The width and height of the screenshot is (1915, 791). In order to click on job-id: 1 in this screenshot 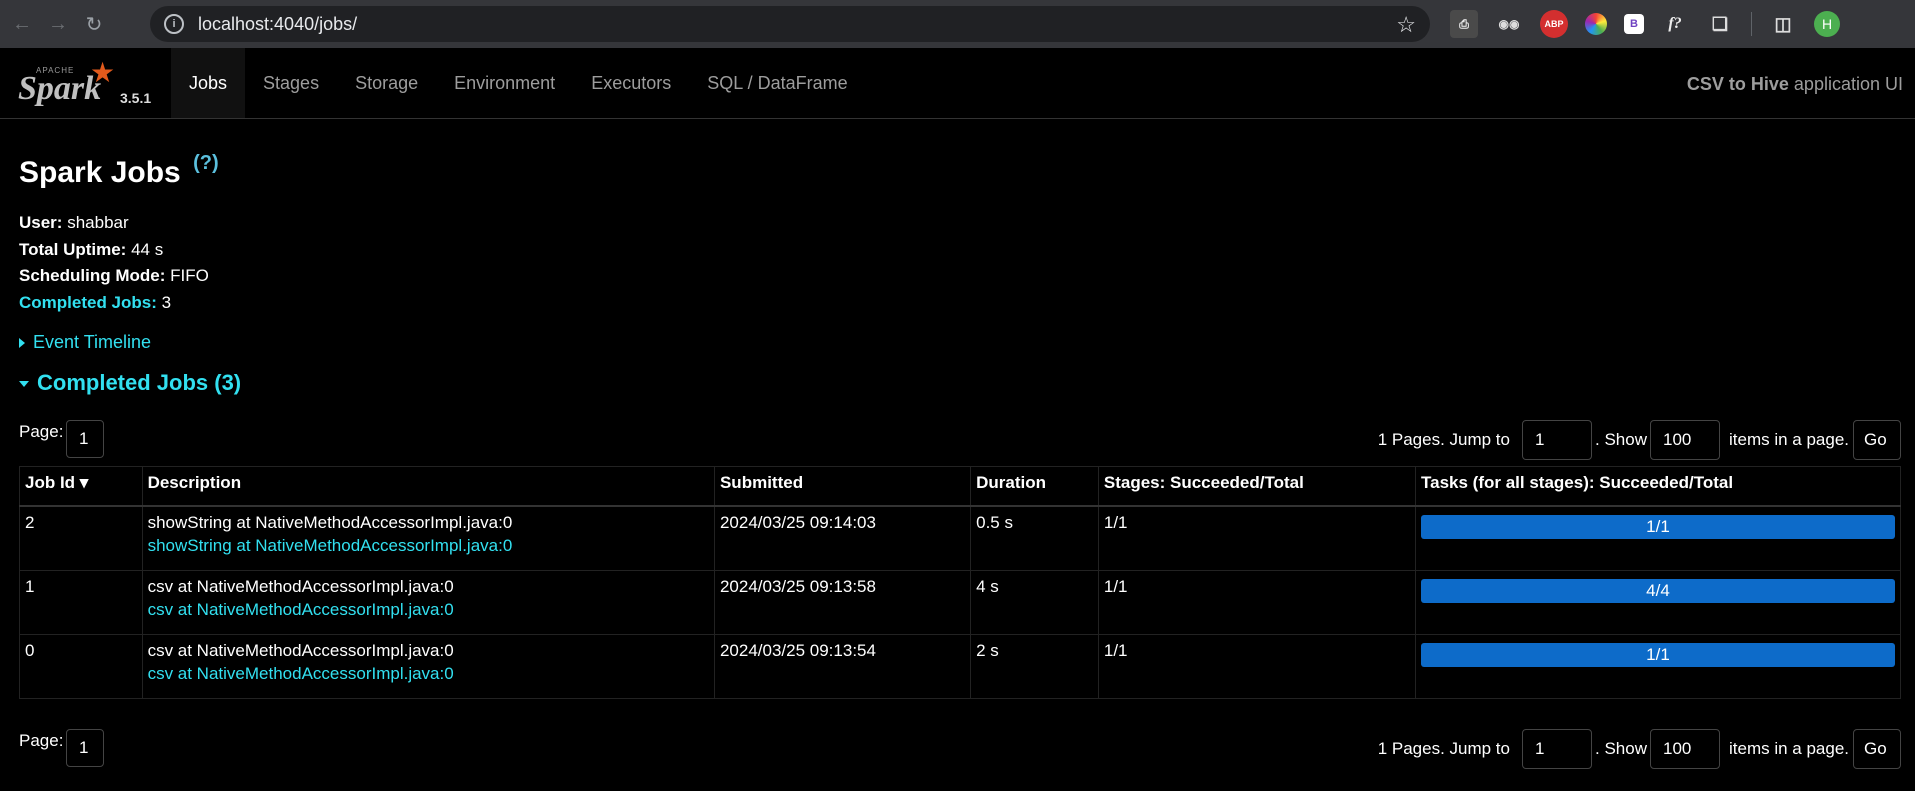, I will do `click(81, 602)`.